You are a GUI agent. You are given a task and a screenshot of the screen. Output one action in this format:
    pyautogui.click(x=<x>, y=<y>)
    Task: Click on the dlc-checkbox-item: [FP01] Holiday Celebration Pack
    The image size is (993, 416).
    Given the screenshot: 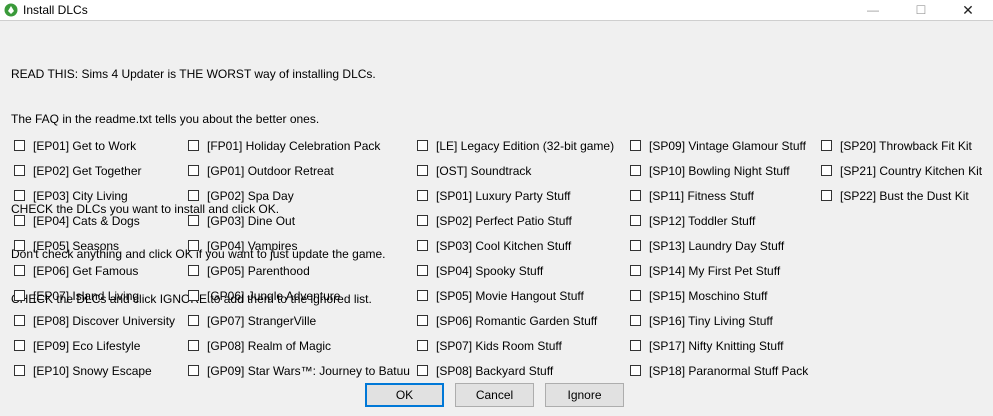 What is the action you would take?
    pyautogui.click(x=299, y=145)
    